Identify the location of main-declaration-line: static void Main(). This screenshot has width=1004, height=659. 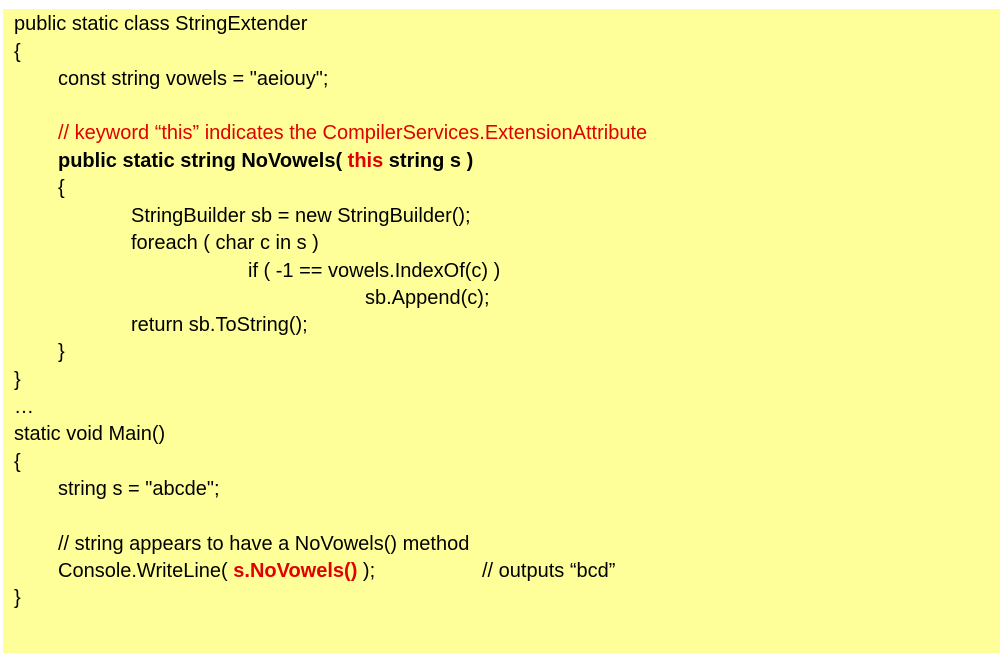
(90, 434).